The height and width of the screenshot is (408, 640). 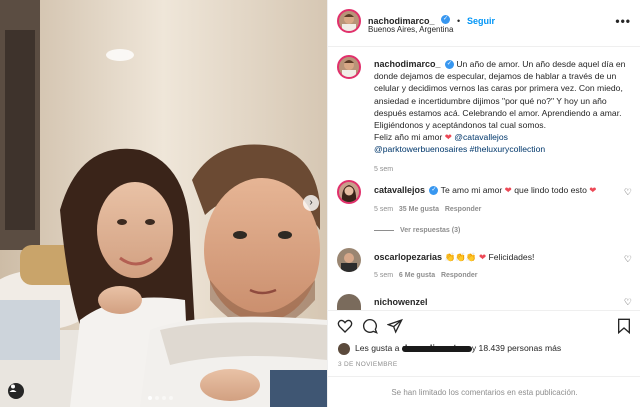 I want to click on hashtag-link: #theluxurycollection, so click(x=507, y=149).